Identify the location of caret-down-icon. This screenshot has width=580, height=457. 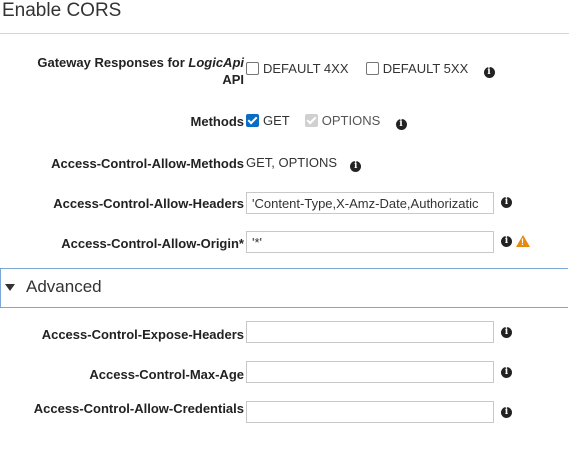
(10, 287).